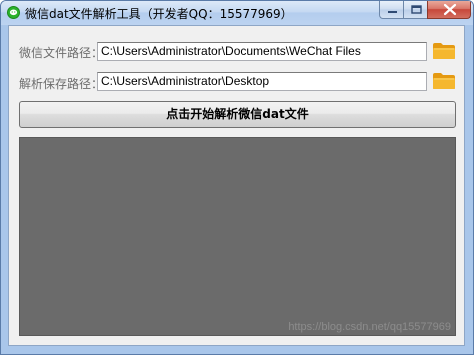  What do you see at coordinates (262, 81) in the screenshot?
I see `save-path-field: C:\Users\Administrator\Desktop` at bounding box center [262, 81].